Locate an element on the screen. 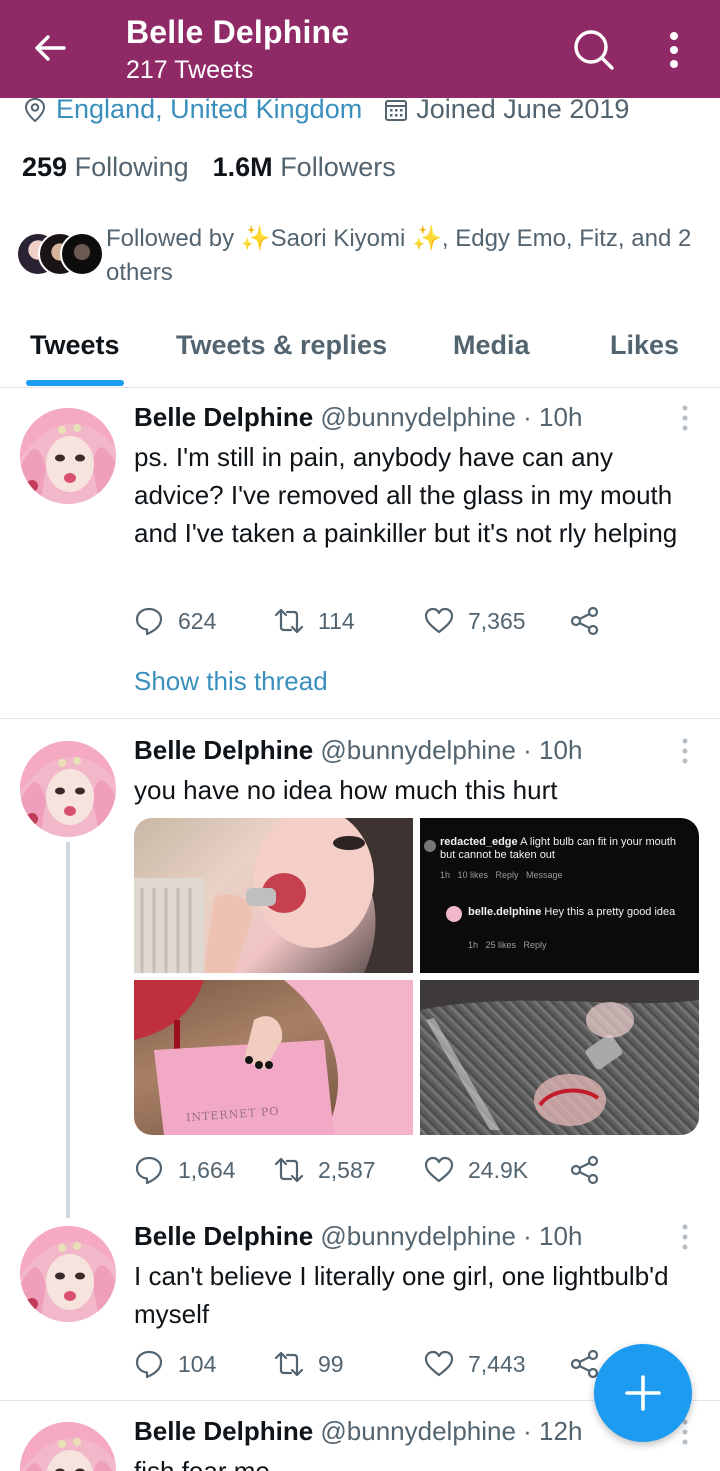 This screenshot has width=720, height=1471. like-button: 7,365 is located at coordinates (475, 621).